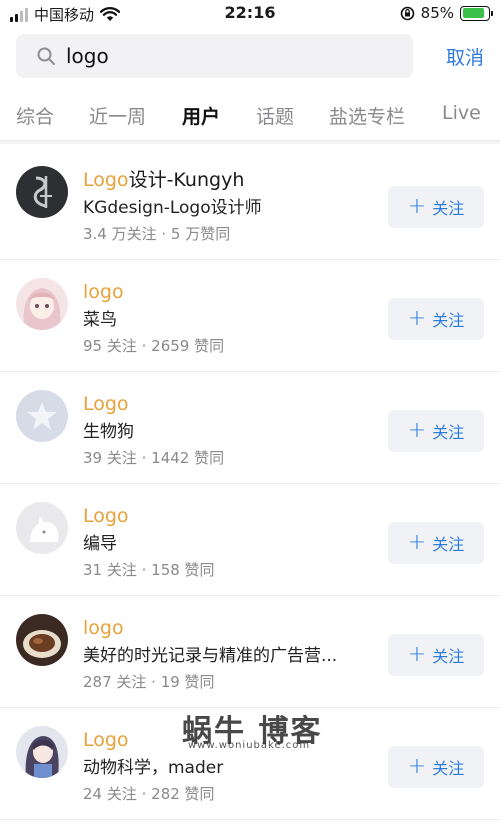  What do you see at coordinates (172, 208) in the screenshot?
I see `user-bio: KGdesign-Logo设计师` at bounding box center [172, 208].